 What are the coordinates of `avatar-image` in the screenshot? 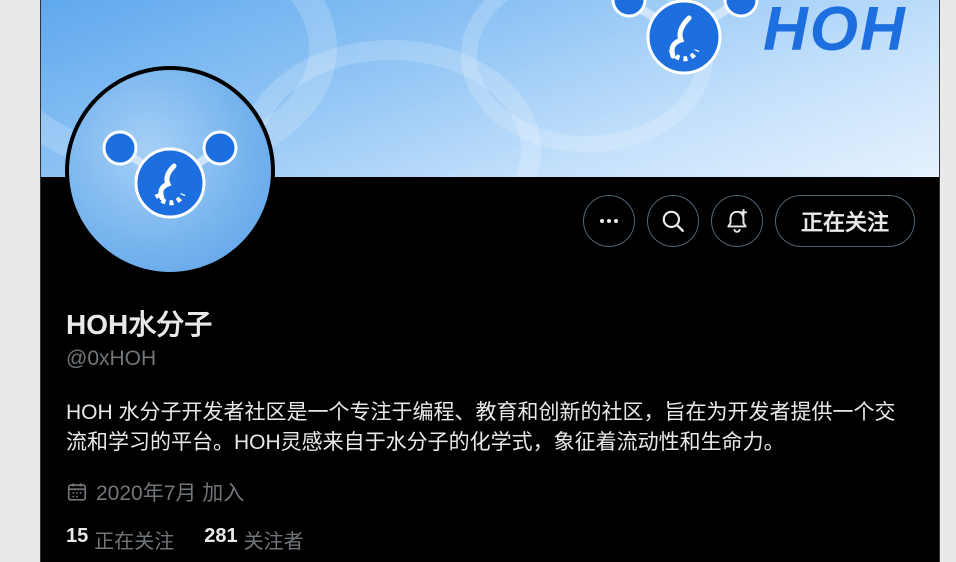 It's located at (170, 171).